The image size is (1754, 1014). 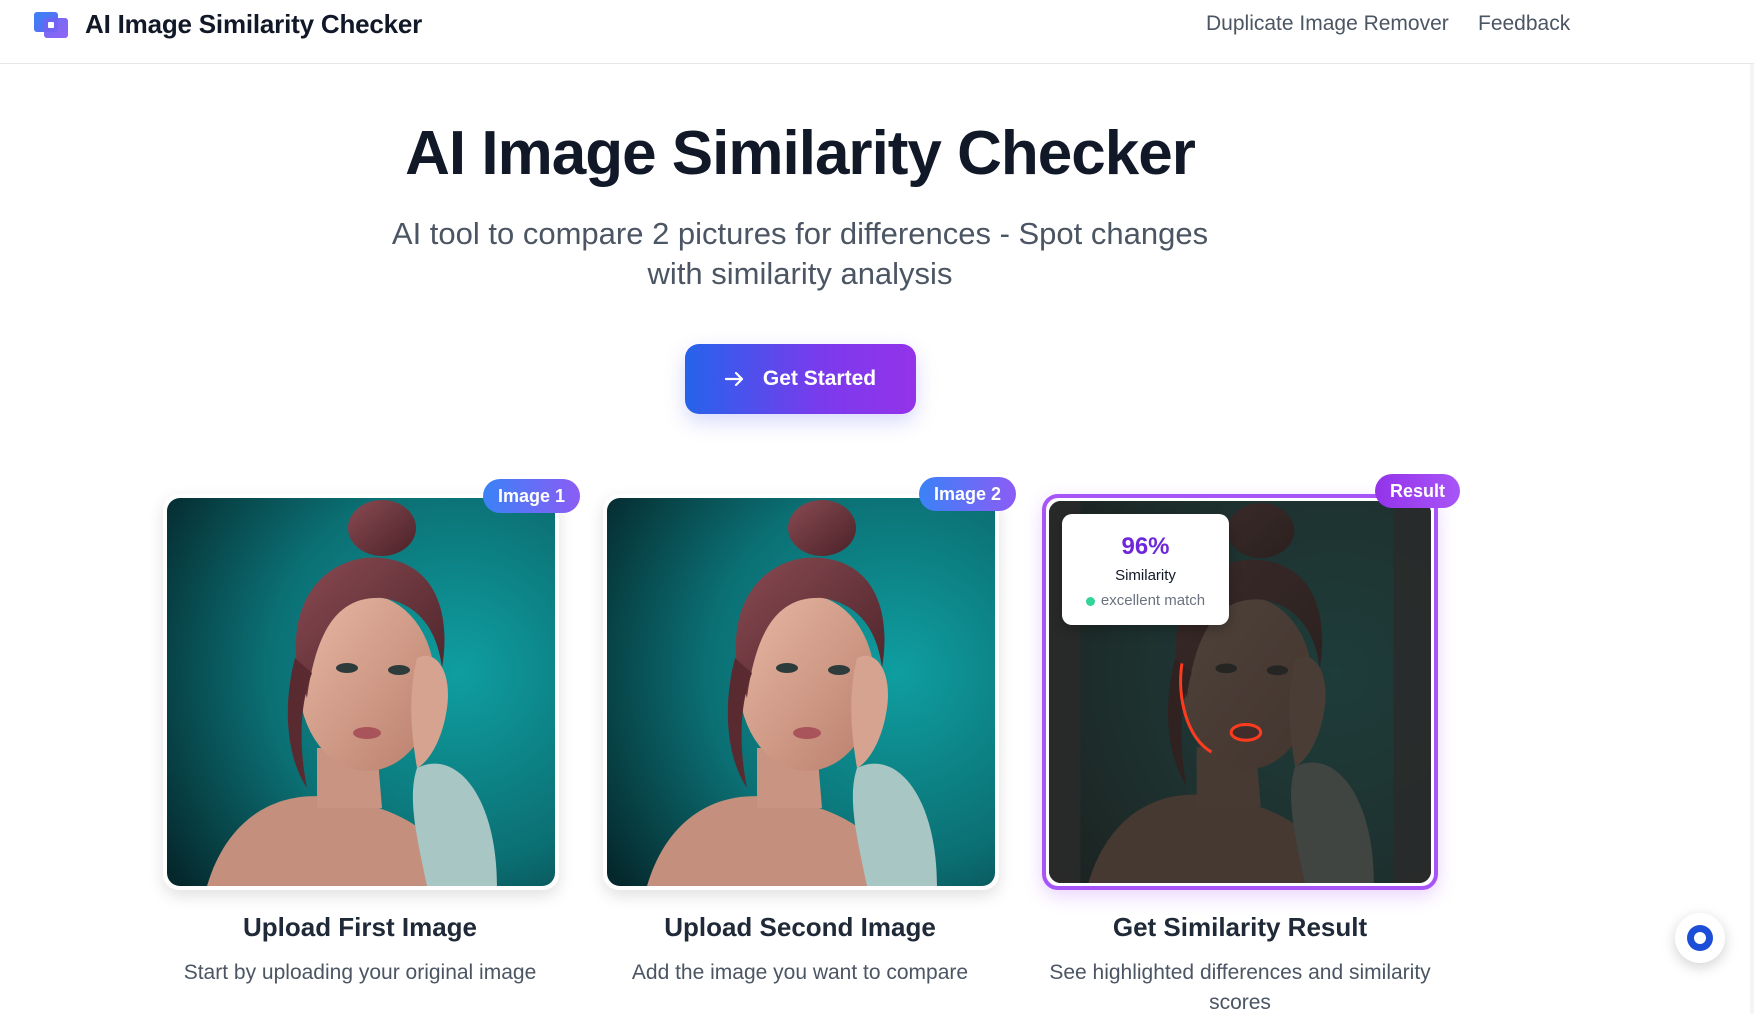 What do you see at coordinates (532, 496) in the screenshot?
I see `image-1-badge: Image 1` at bounding box center [532, 496].